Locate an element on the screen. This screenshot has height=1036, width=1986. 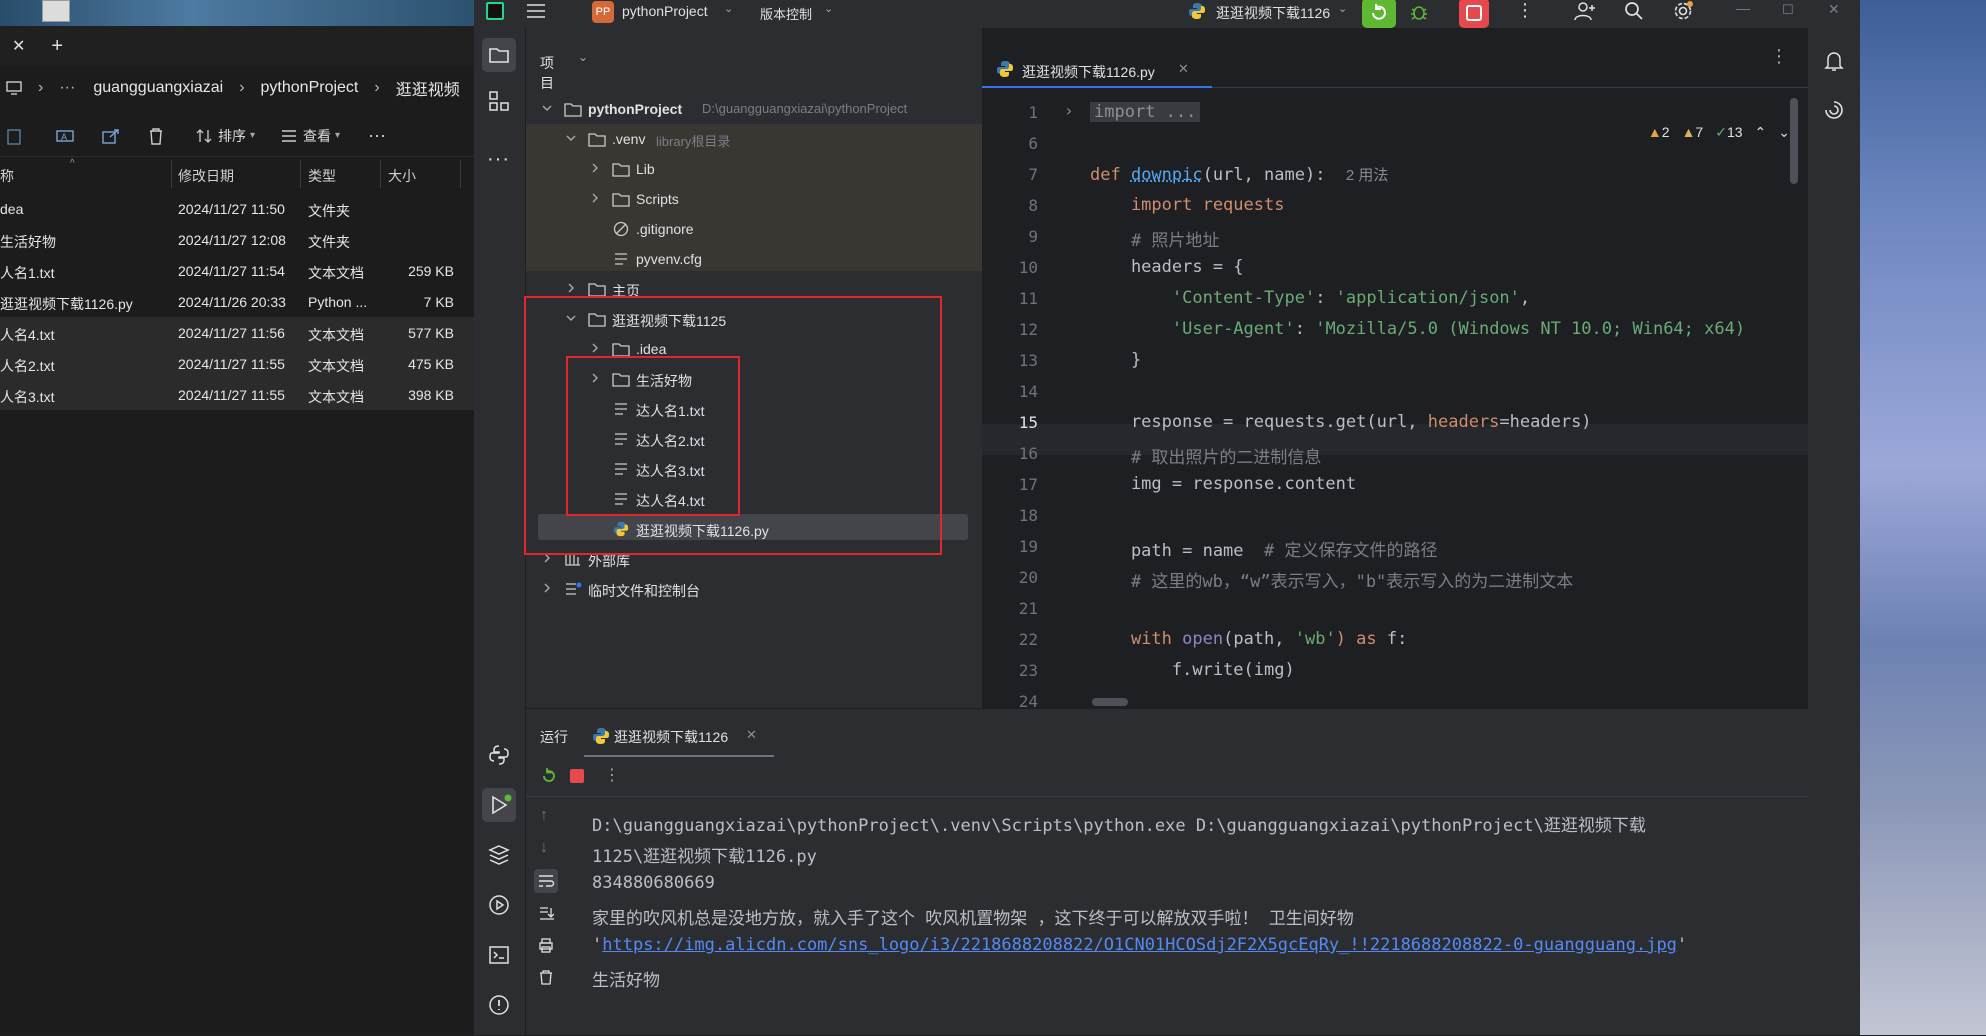
maximize-icon: ☐ is located at coordinates (1788, 10).